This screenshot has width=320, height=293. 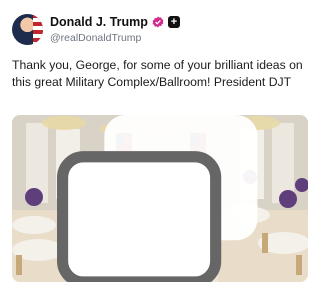 What do you see at coordinates (99, 22) in the screenshot?
I see `author-display-name: Donald J. Trump` at bounding box center [99, 22].